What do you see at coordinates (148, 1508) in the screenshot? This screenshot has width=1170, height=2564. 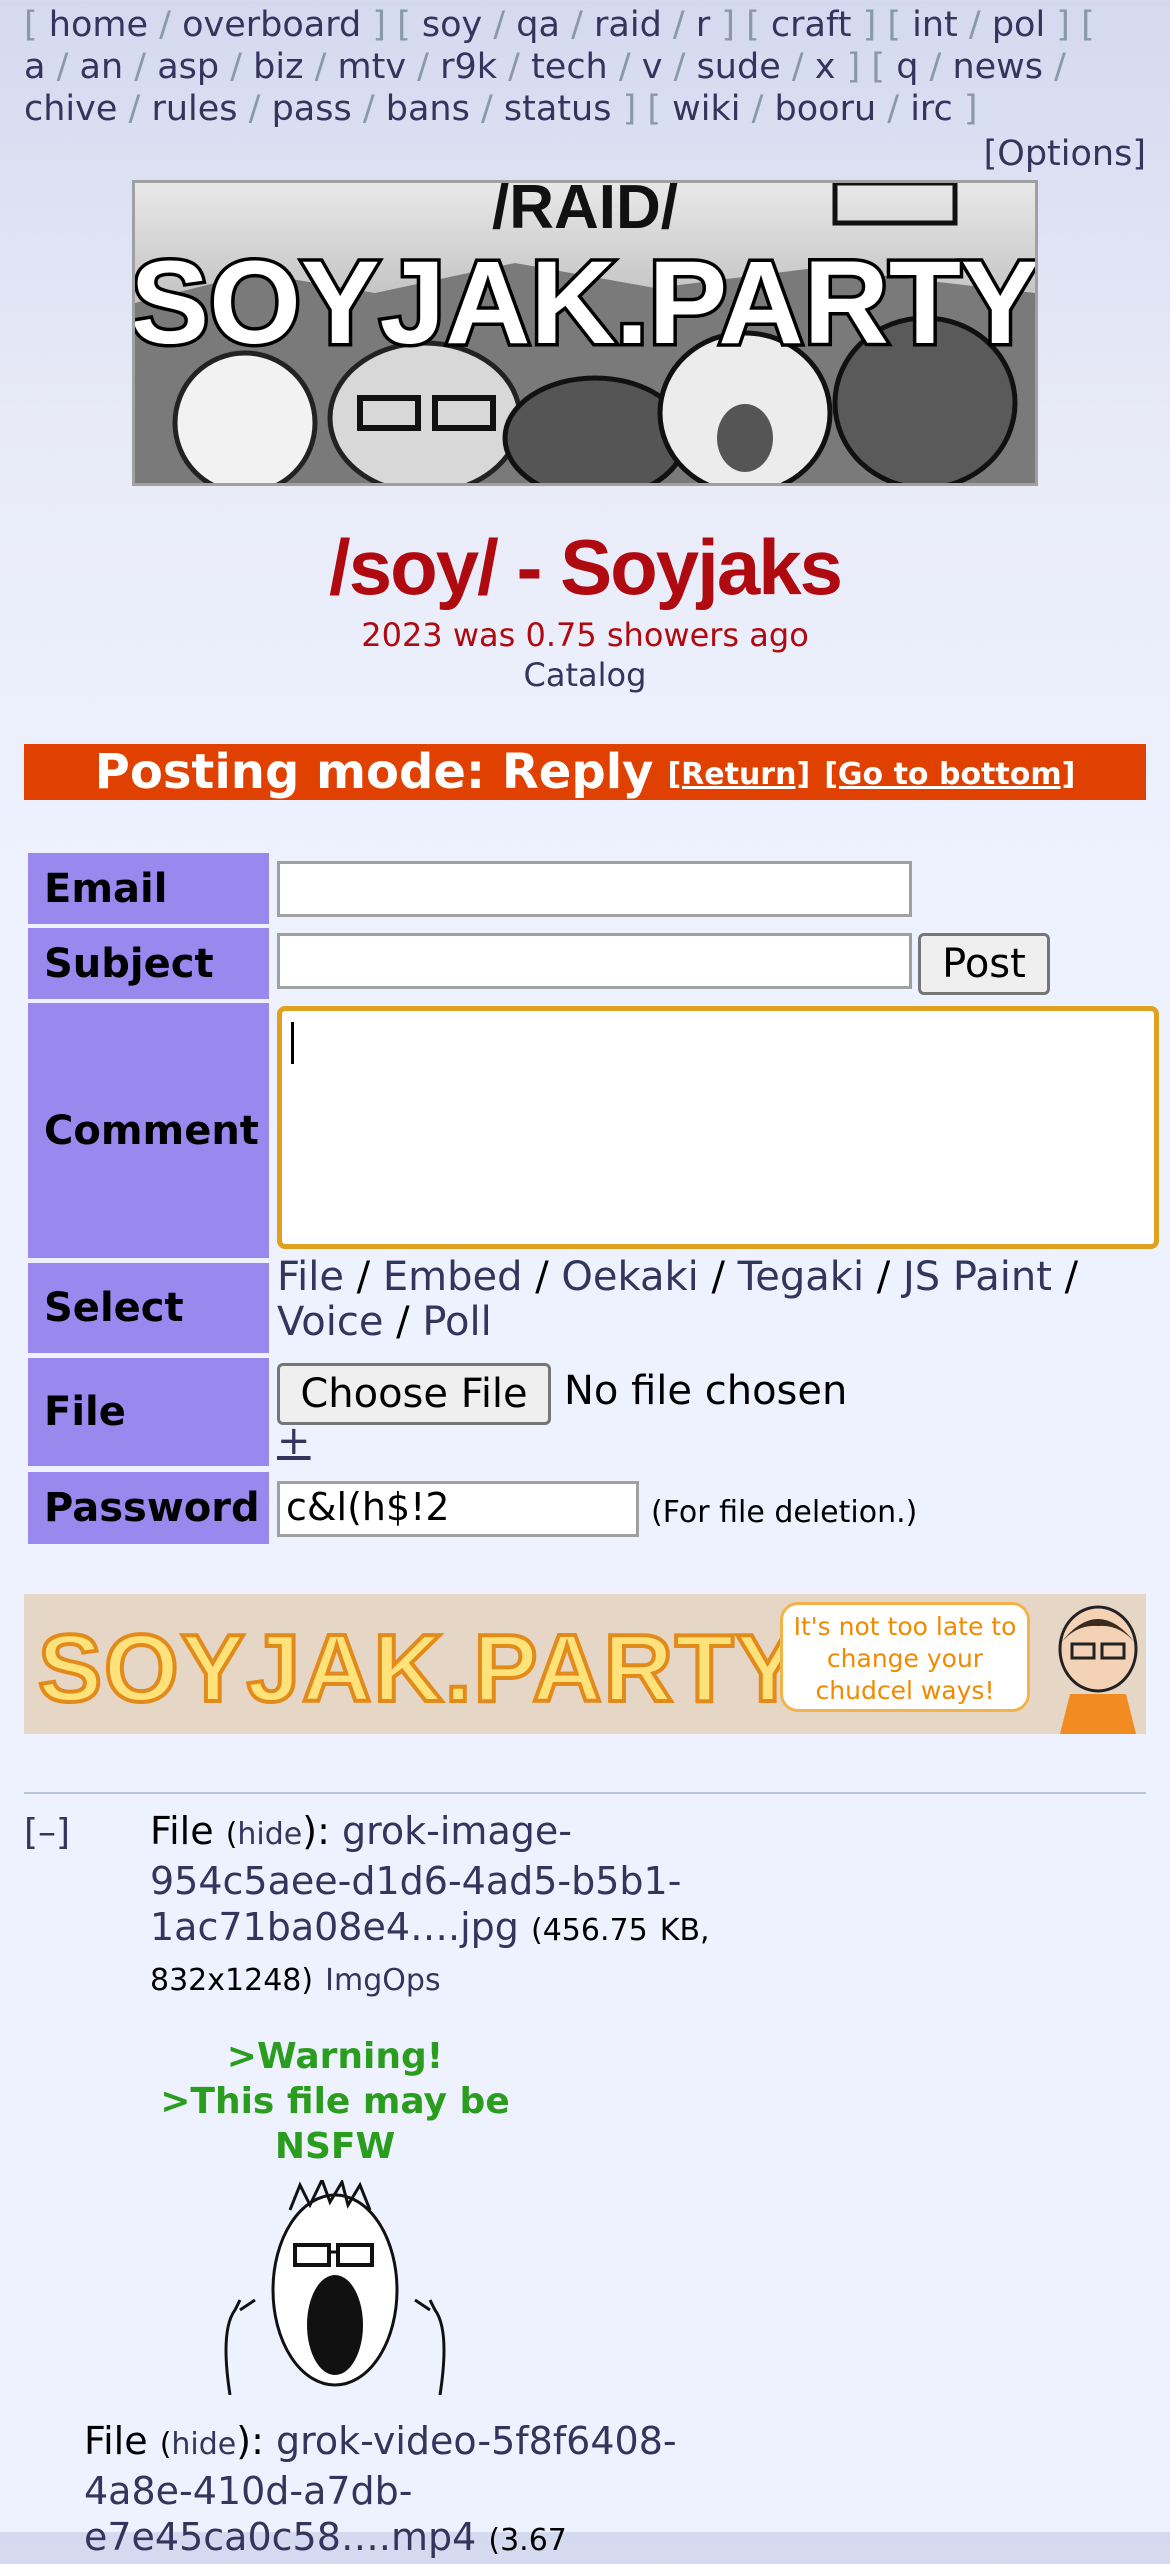 I see `password-label: Password` at bounding box center [148, 1508].